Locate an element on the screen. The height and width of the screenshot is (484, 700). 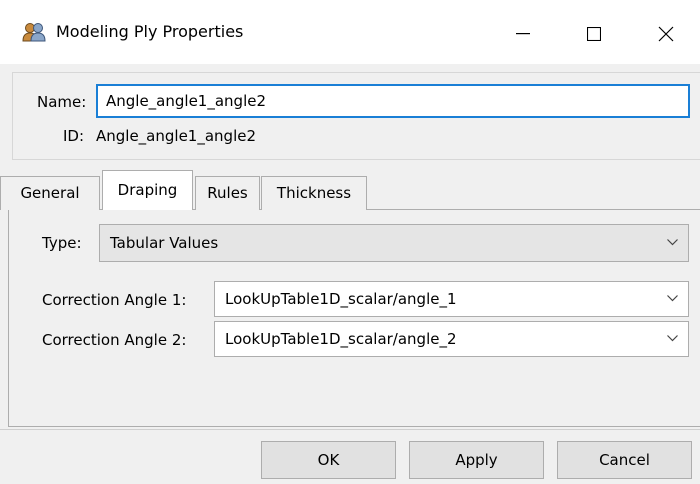
tab-rules: Rules is located at coordinates (227, 193).